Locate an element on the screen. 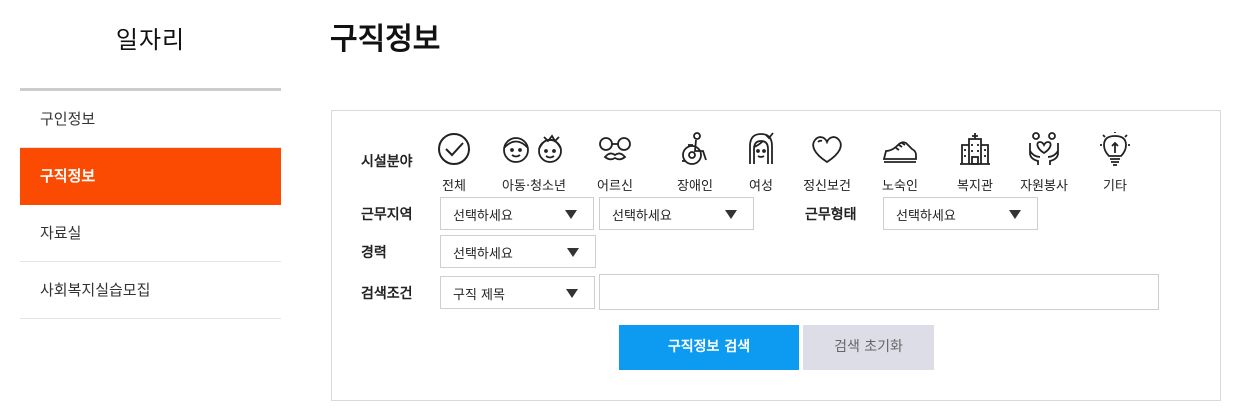 This screenshot has width=1234, height=415. elder-glasses-icon is located at coordinates (615, 149).